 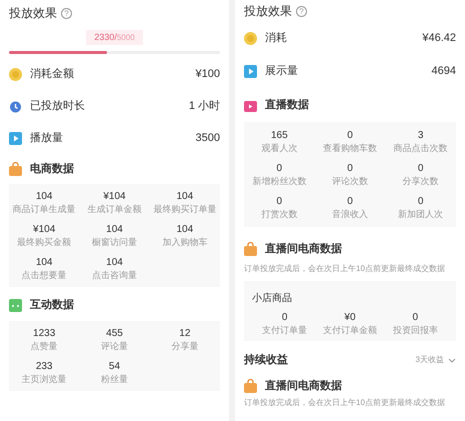 I want to click on stat-label: 生成订单金额, so click(x=114, y=208).